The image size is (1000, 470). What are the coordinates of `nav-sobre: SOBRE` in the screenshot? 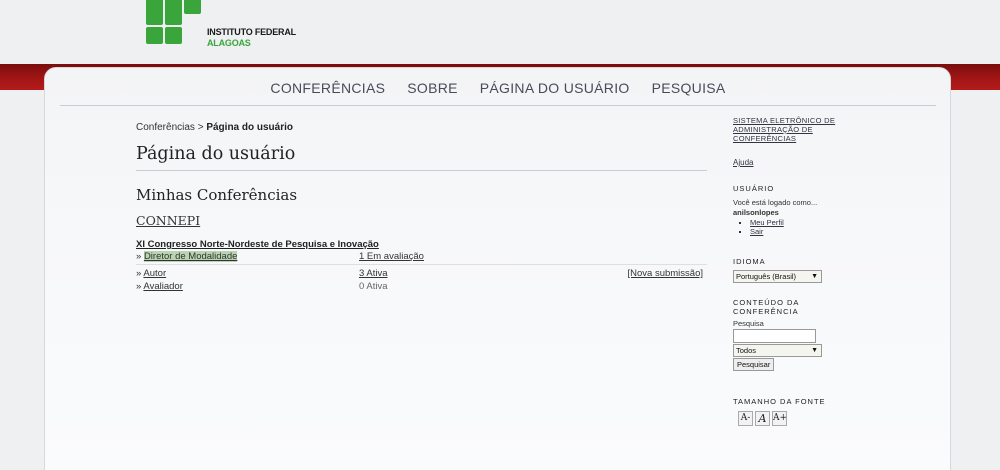 It's located at (432, 88).